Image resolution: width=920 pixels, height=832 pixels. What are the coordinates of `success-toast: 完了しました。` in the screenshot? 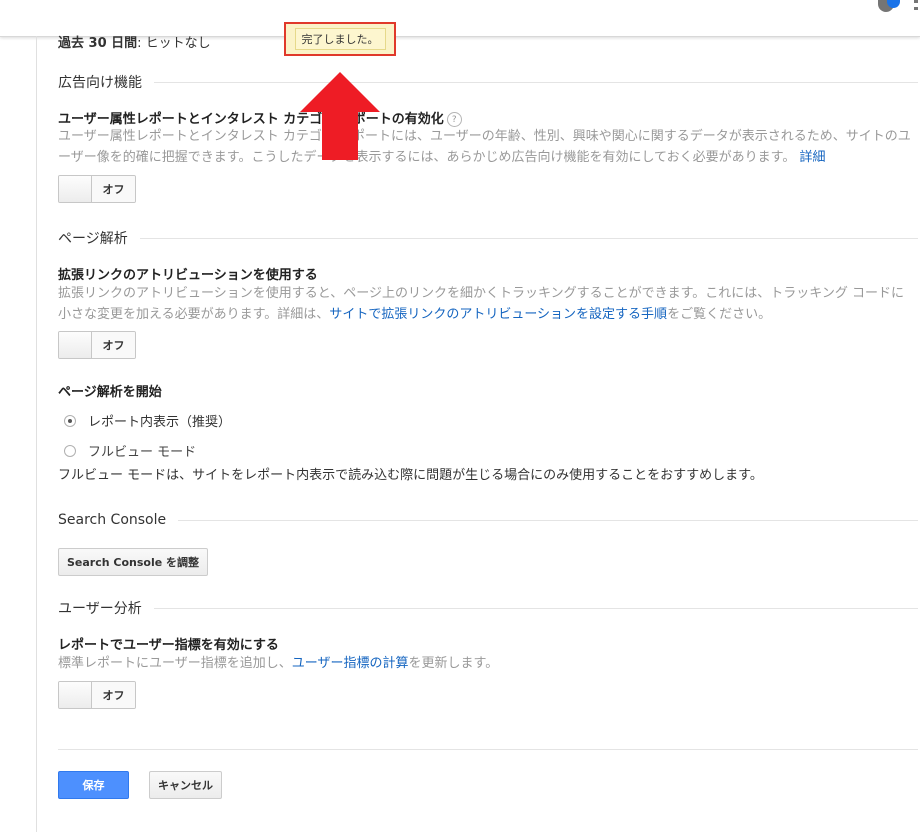 It's located at (340, 39).